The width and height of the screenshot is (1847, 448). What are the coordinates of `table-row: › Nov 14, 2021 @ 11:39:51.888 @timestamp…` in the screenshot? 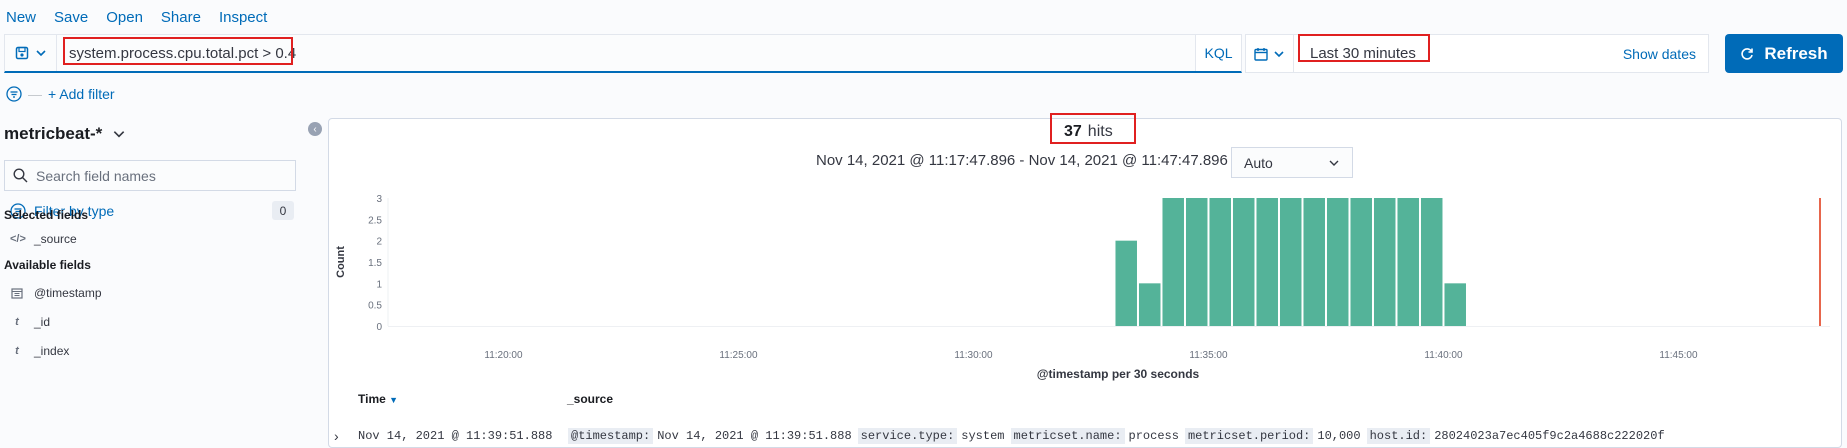 It's located at (1084, 436).